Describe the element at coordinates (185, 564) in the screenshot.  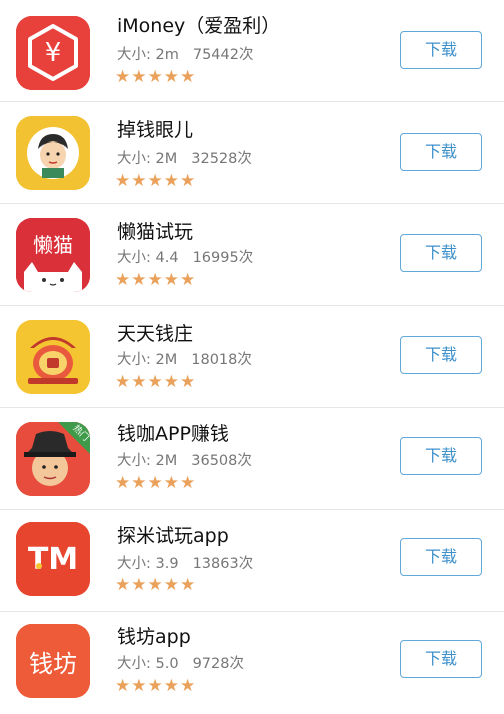
I see `app-meta: 大小: 3.9 13863次` at that location.